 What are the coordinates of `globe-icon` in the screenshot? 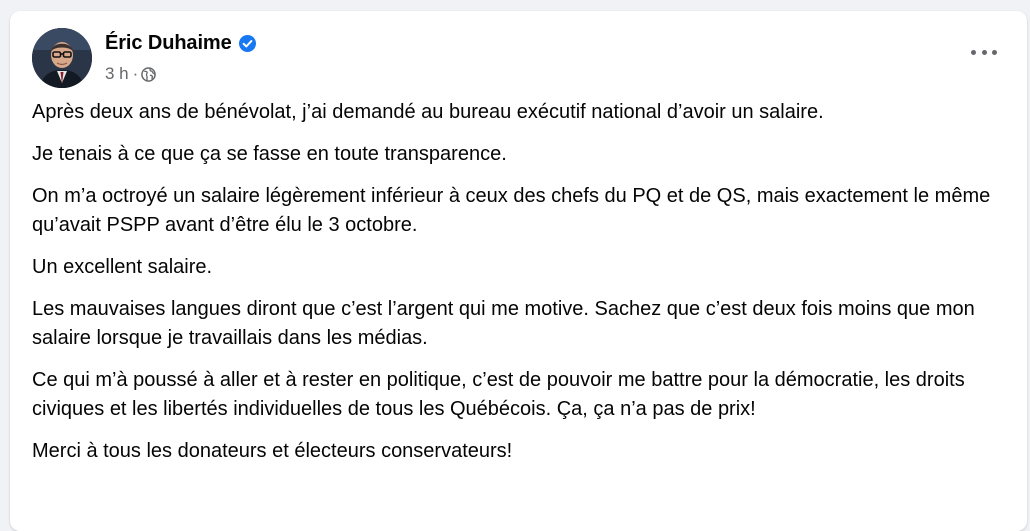 It's located at (149, 74).